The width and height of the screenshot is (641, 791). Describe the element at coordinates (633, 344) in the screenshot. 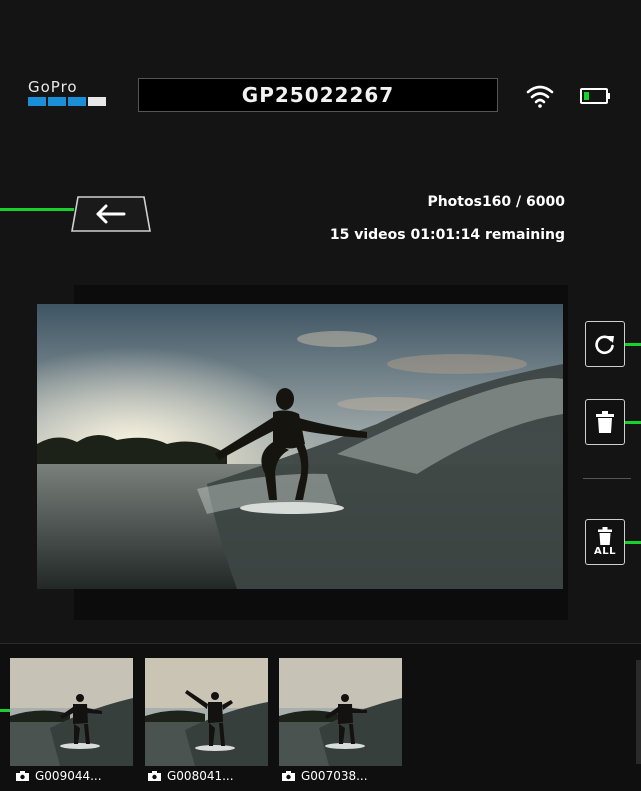

I see `rotate-indicator-line` at that location.